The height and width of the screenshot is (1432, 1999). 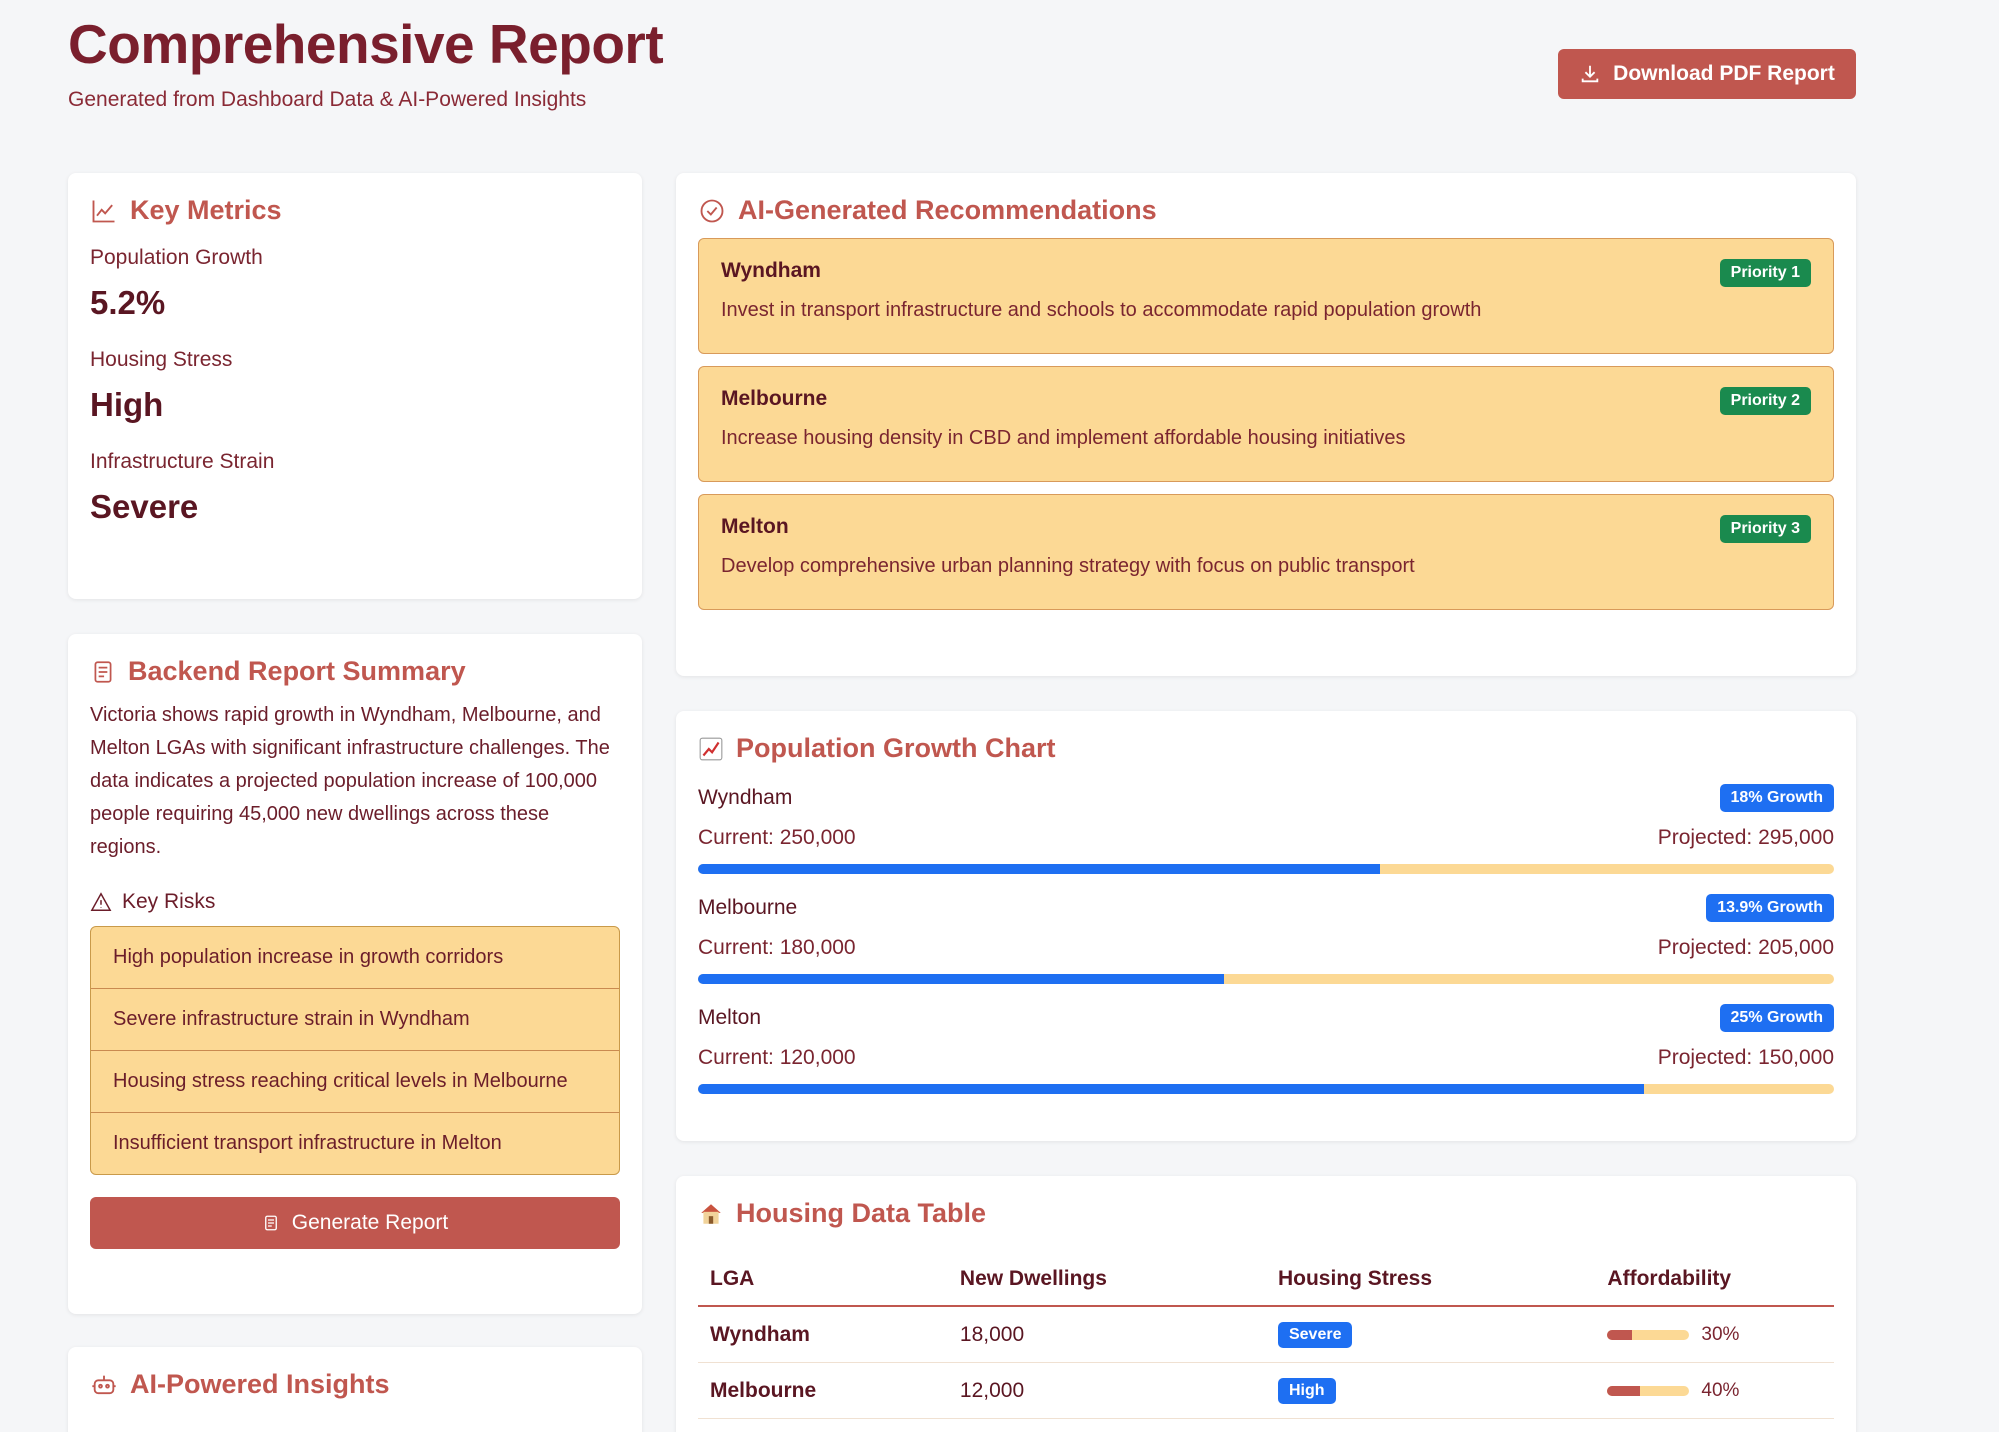 What do you see at coordinates (127, 404) in the screenshot?
I see `metric-value: High` at bounding box center [127, 404].